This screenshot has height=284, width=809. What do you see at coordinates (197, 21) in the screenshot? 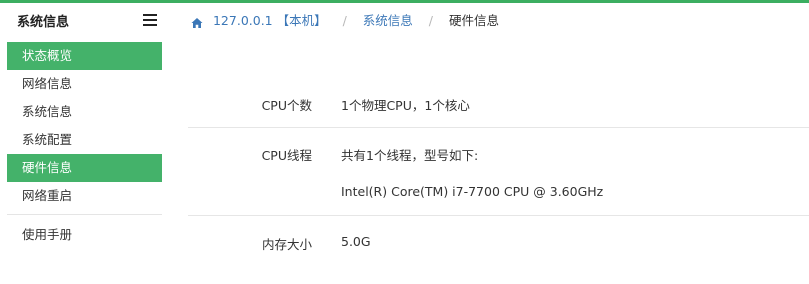
I see `home-icon` at bounding box center [197, 21].